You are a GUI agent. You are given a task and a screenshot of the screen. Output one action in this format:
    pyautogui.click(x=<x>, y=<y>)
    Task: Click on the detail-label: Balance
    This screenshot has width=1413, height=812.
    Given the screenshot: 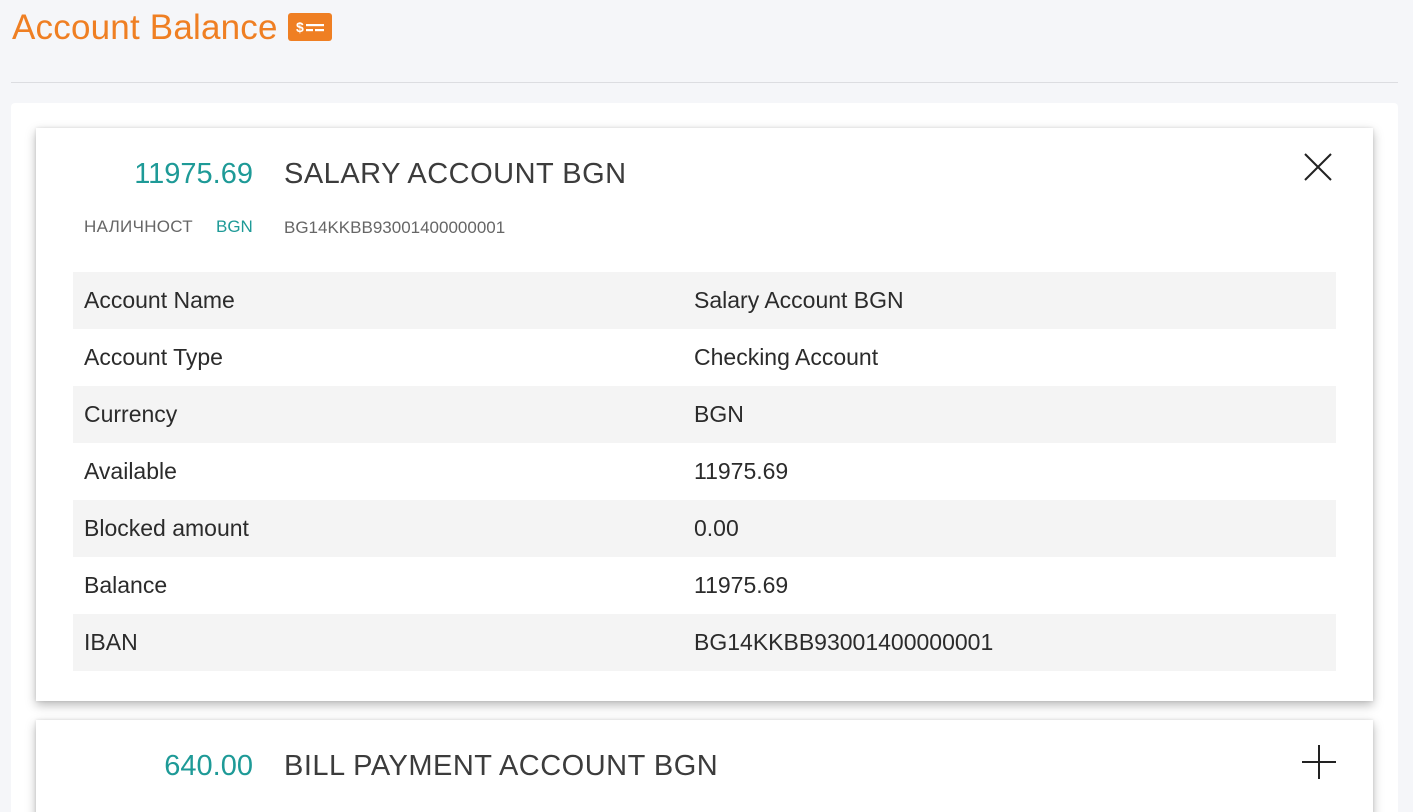 What is the action you would take?
    pyautogui.click(x=126, y=585)
    